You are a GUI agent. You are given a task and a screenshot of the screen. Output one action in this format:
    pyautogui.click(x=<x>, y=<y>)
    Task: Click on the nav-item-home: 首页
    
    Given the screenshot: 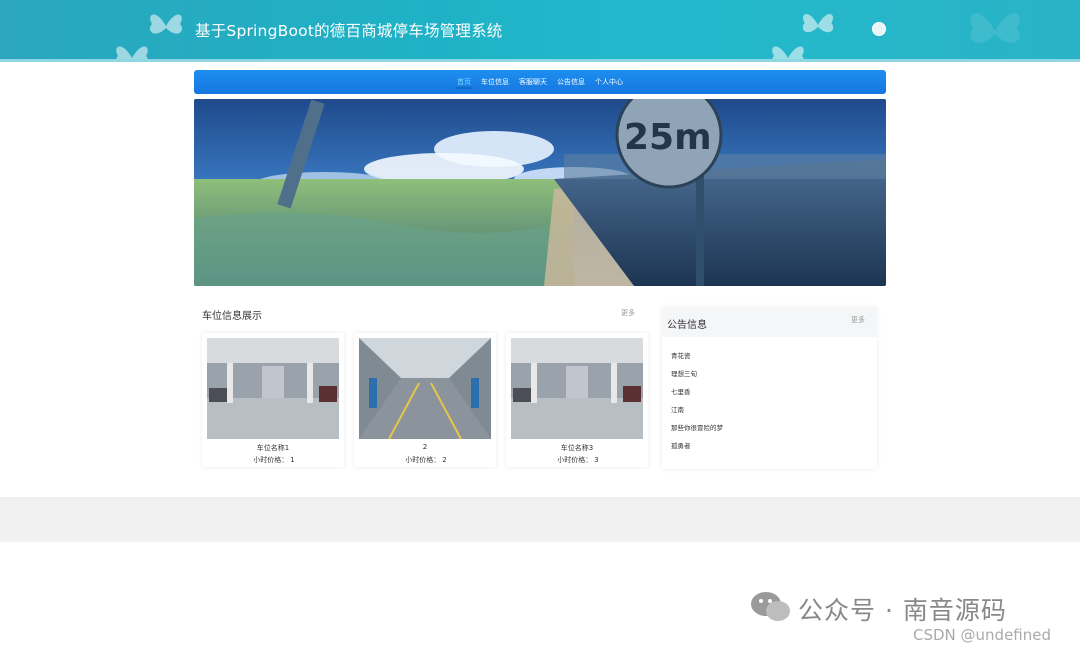 What is the action you would take?
    pyautogui.click(x=464, y=82)
    